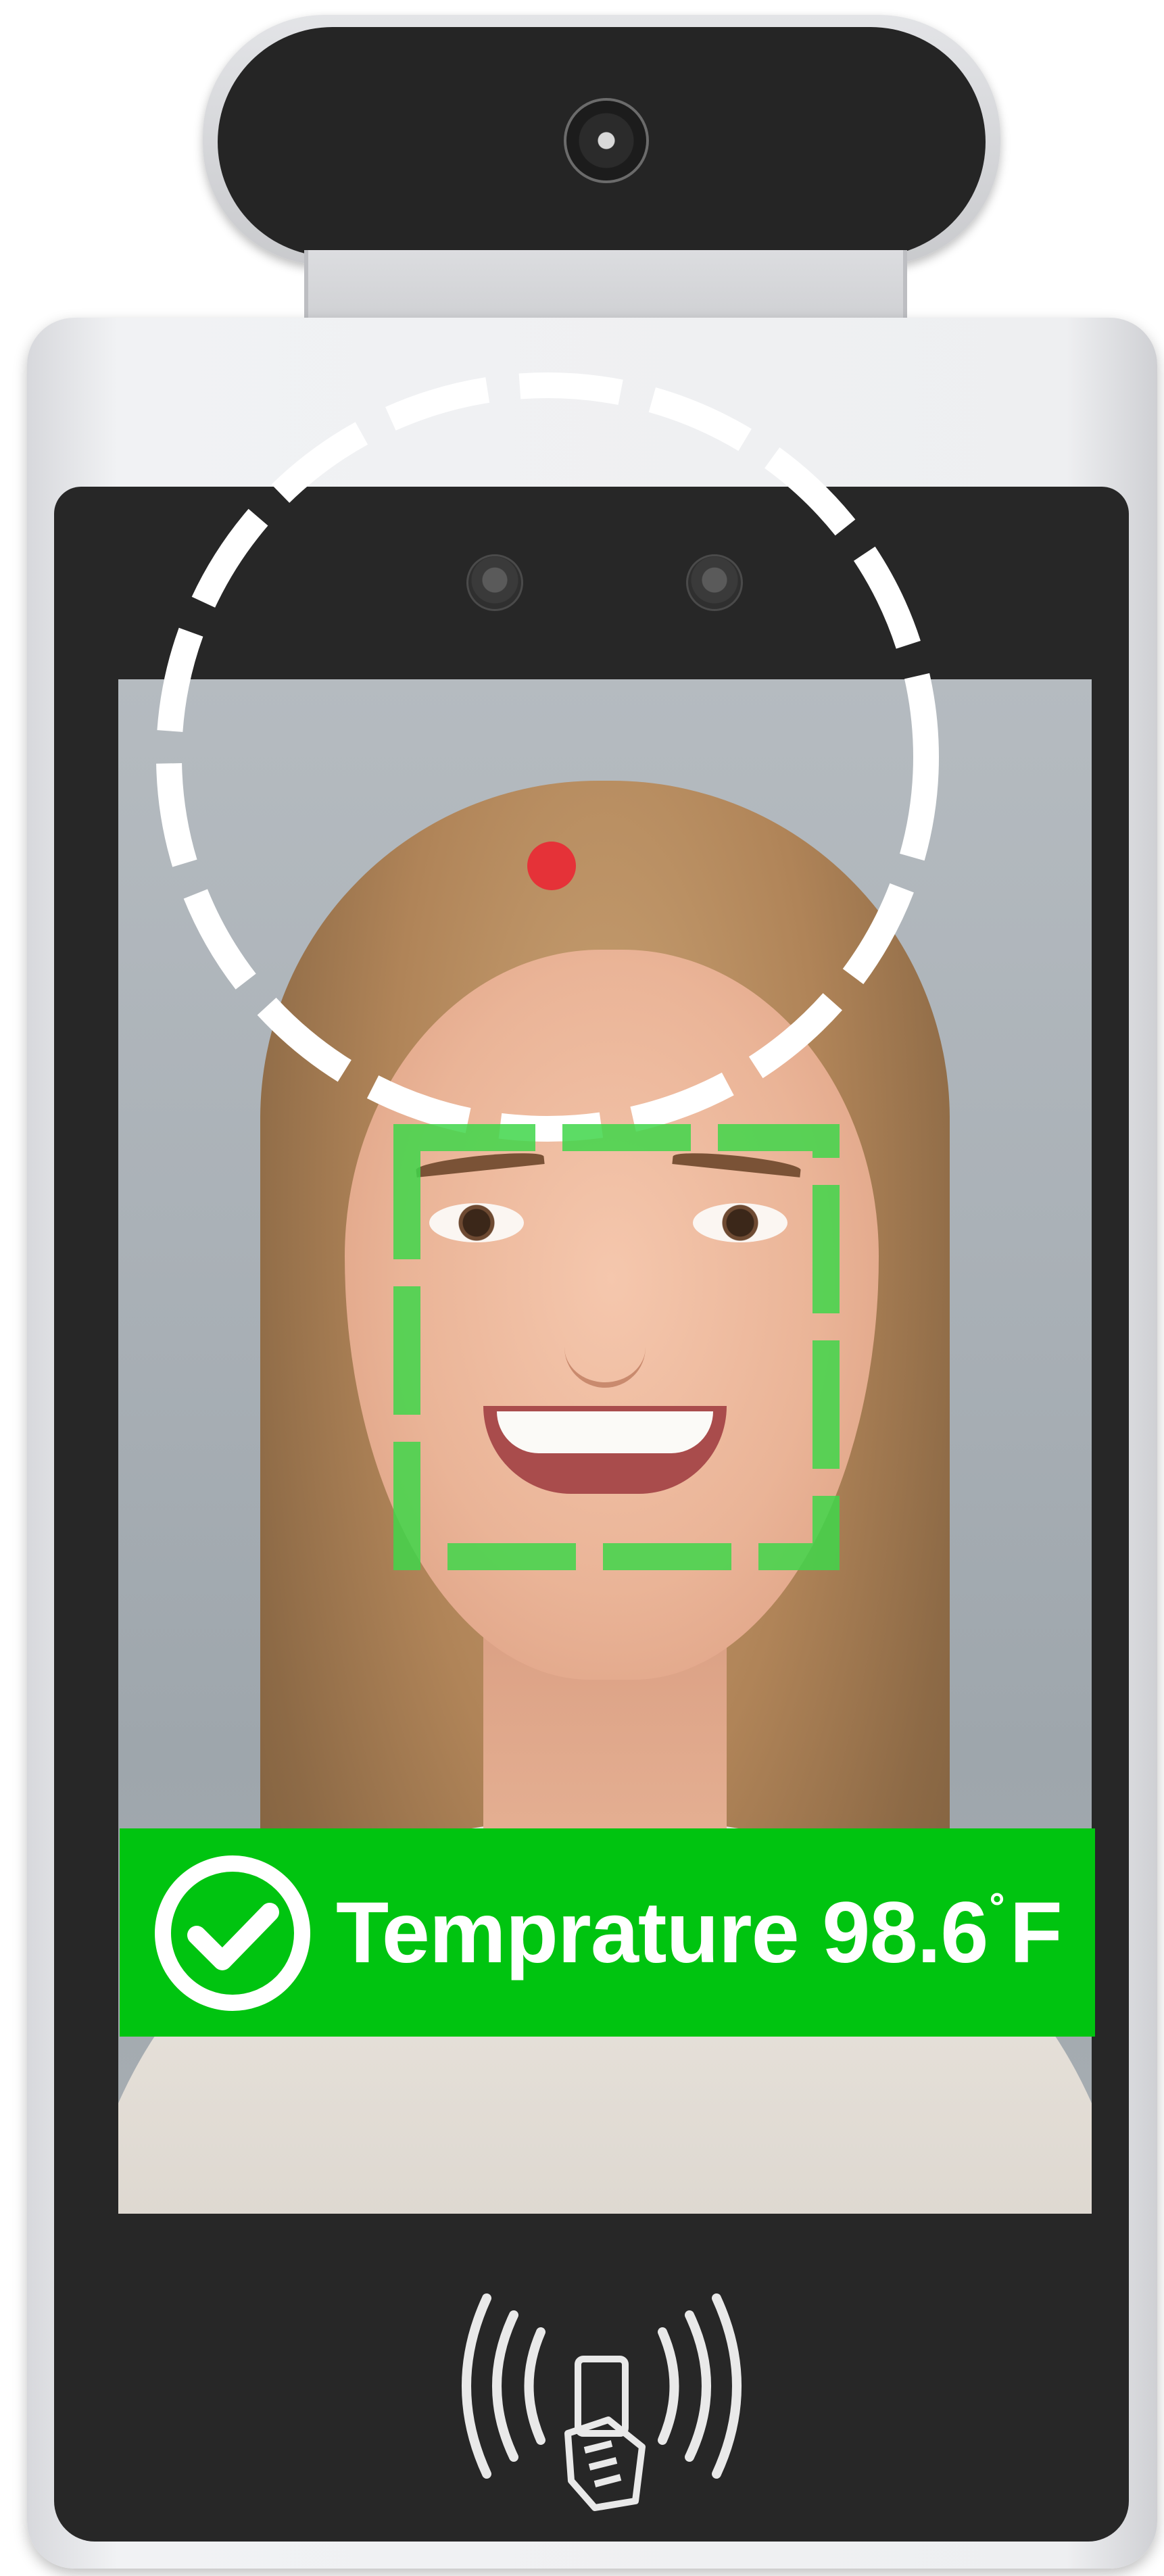 The height and width of the screenshot is (2576, 1164). What do you see at coordinates (232, 1933) in the screenshot?
I see `check-circle-icon` at bounding box center [232, 1933].